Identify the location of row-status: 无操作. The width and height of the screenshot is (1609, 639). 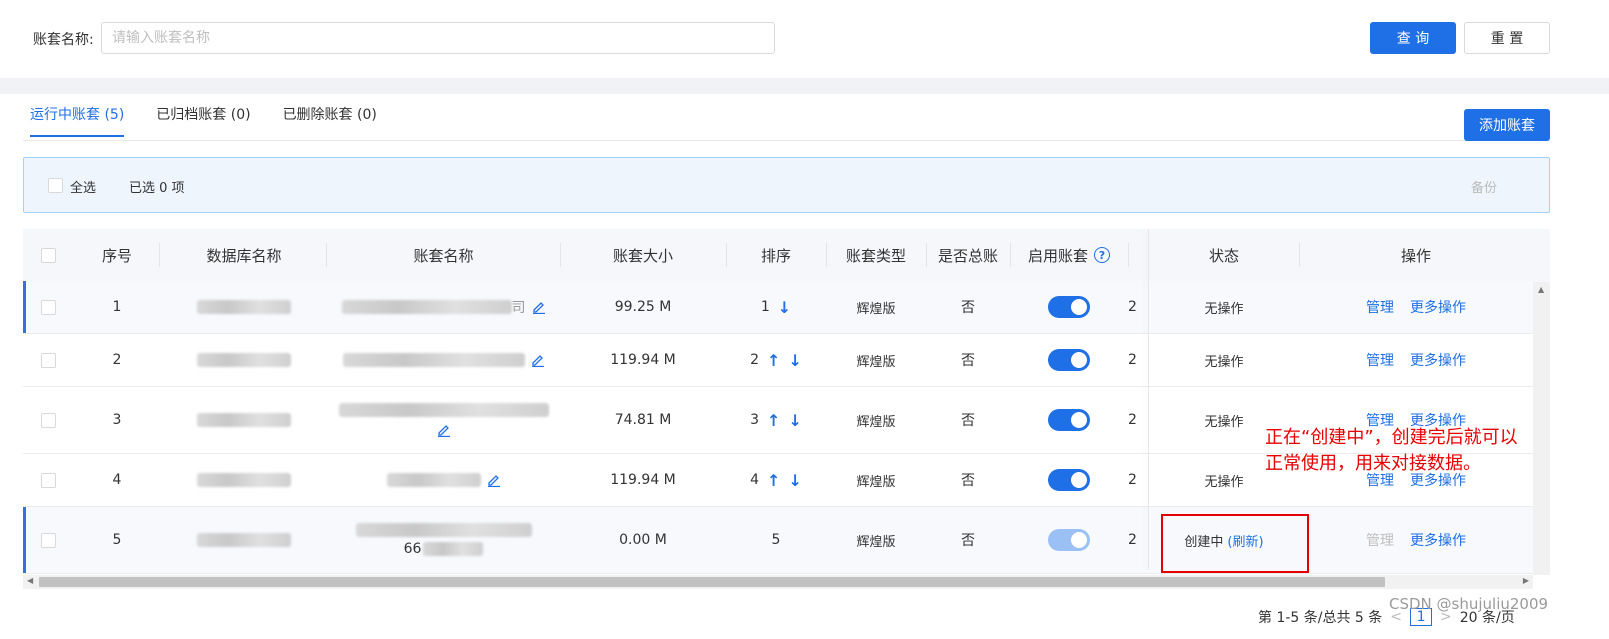
(1224, 362).